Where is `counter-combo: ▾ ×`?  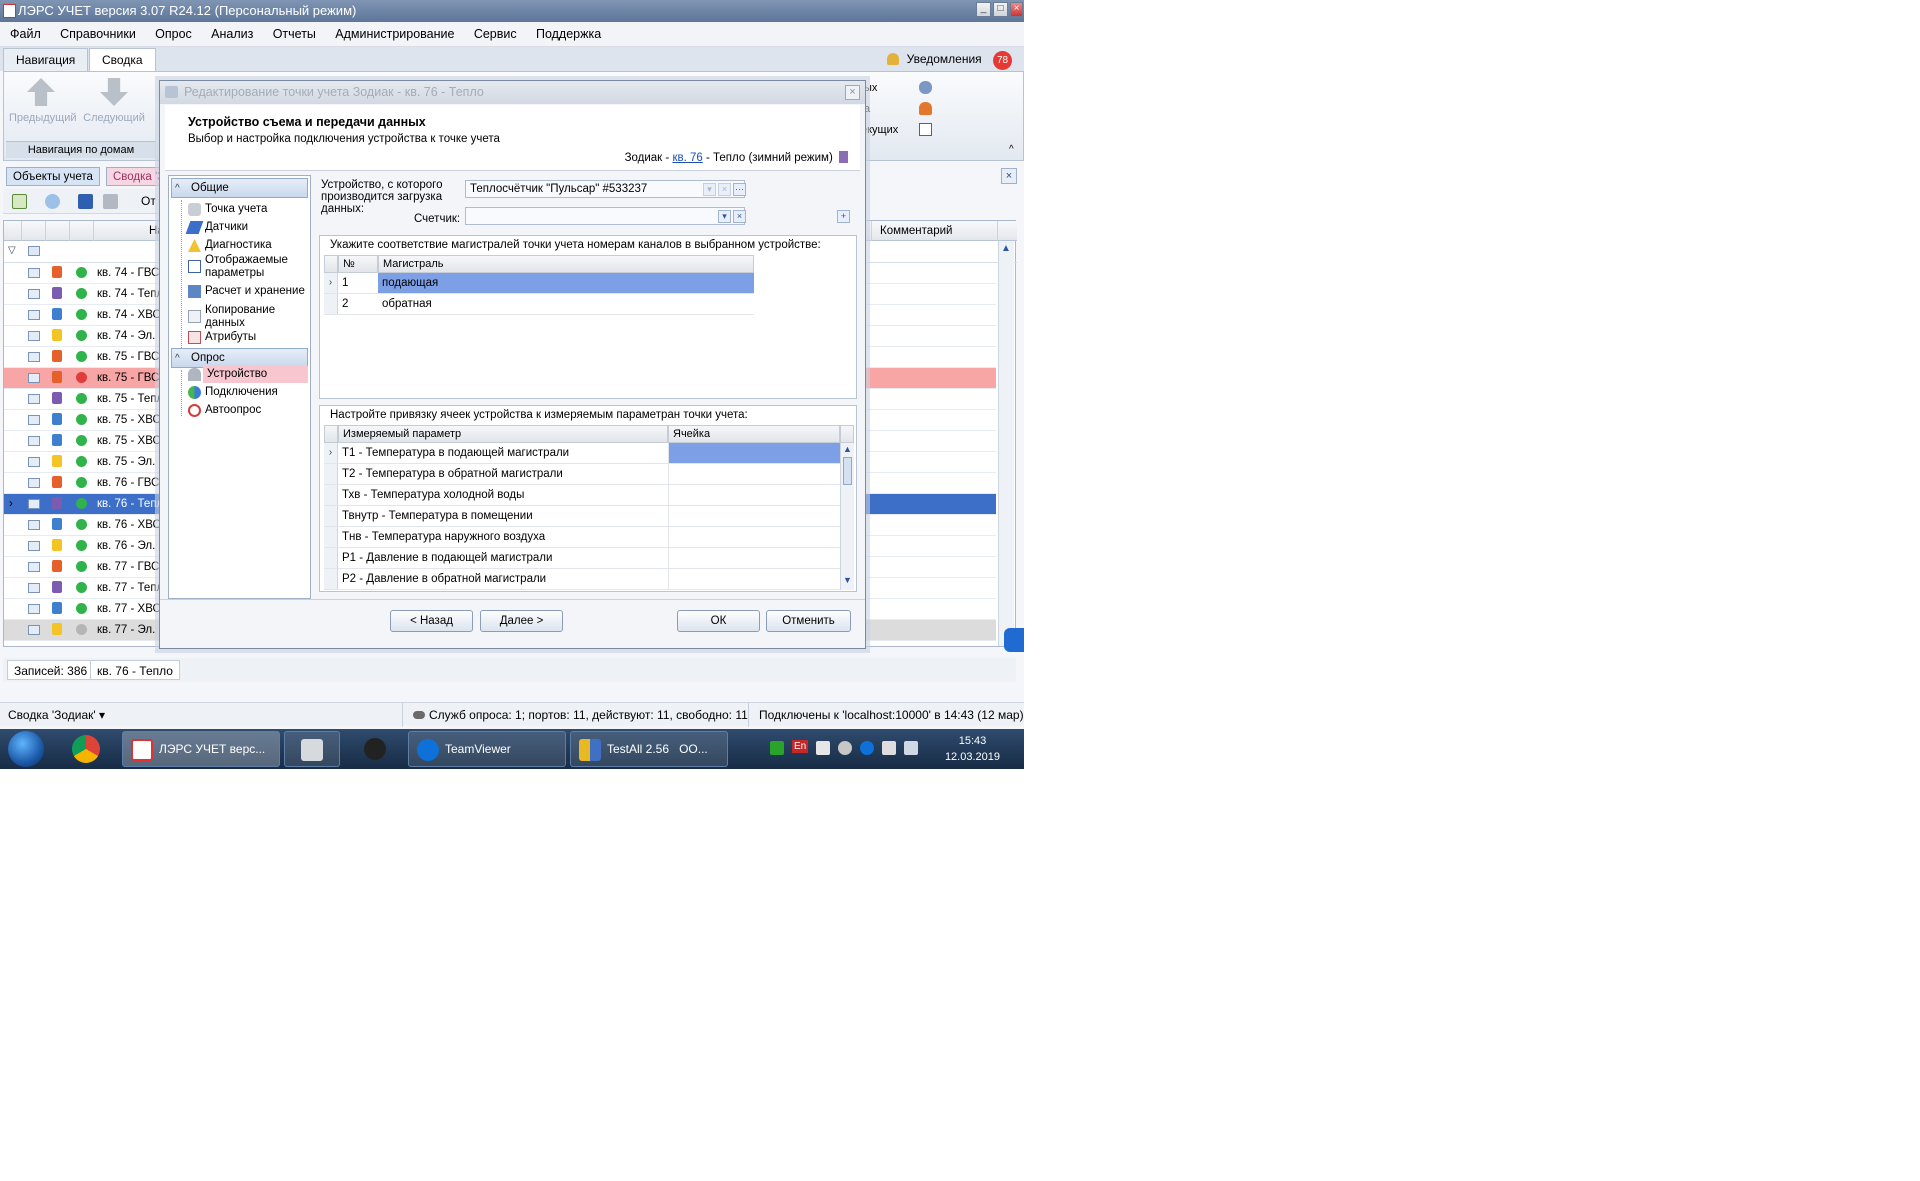 counter-combo: ▾ × is located at coordinates (605, 216).